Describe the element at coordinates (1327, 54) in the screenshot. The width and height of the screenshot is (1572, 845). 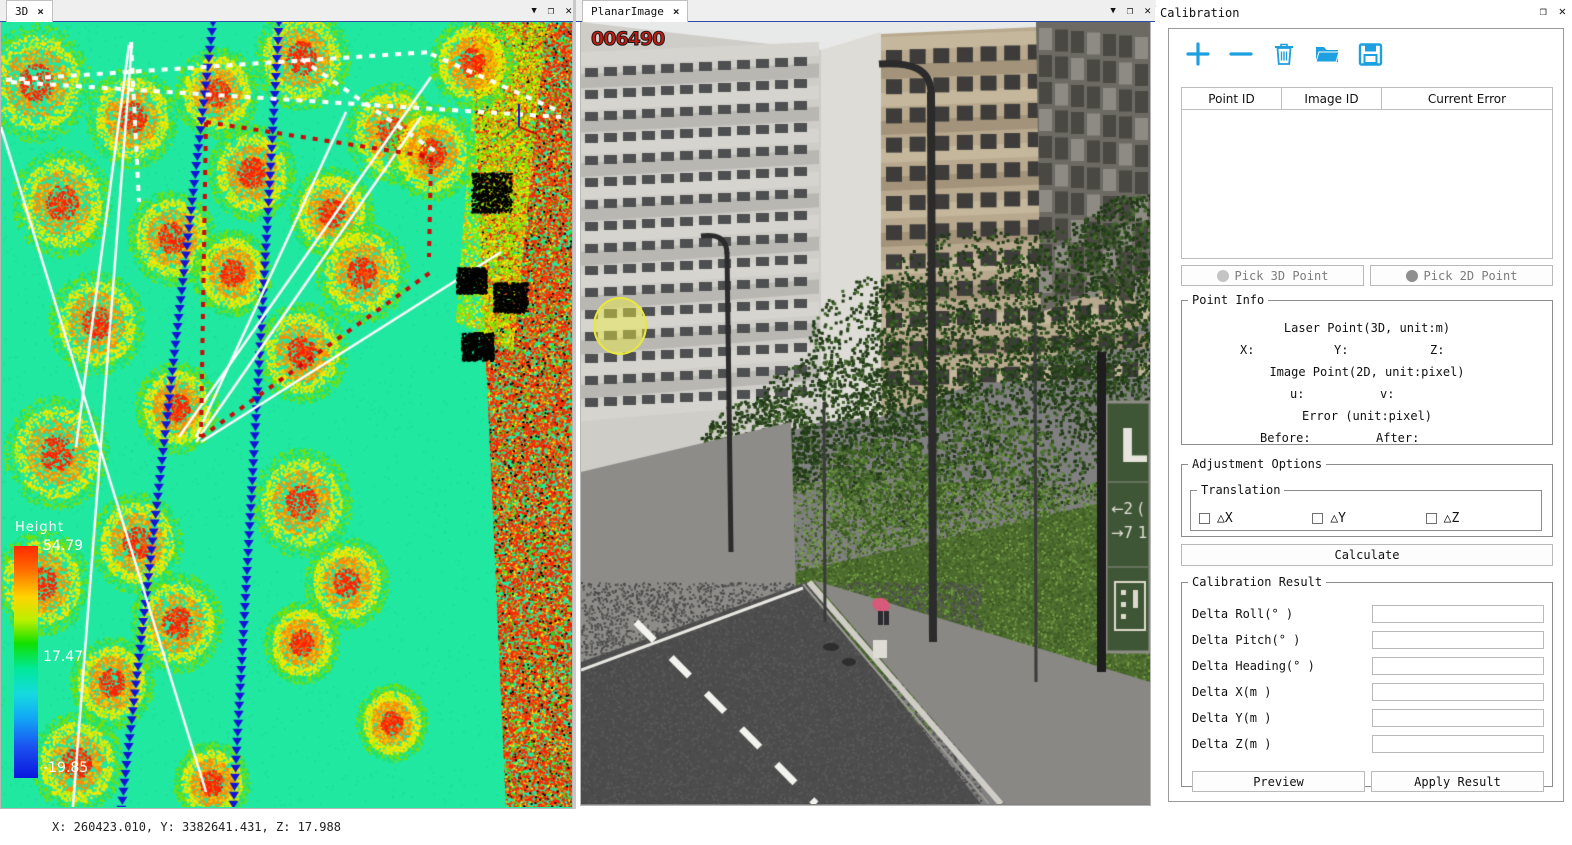
I see `open-folder-icon` at that location.